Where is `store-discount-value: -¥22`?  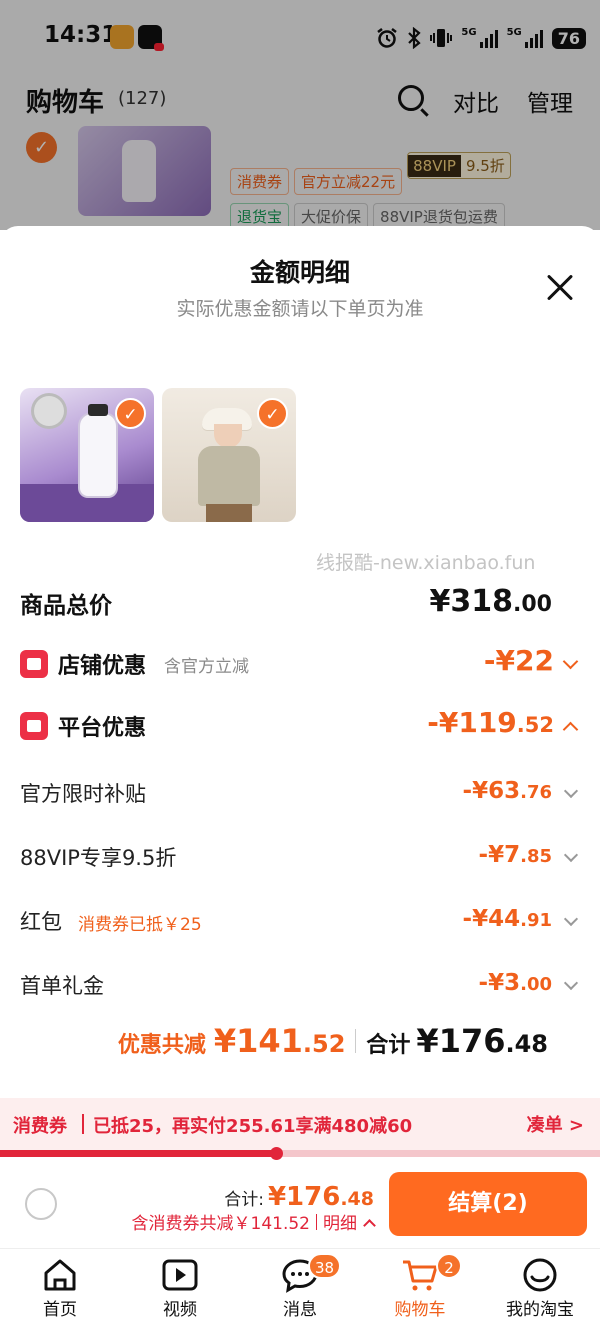 store-discount-value: -¥22 is located at coordinates (518, 660).